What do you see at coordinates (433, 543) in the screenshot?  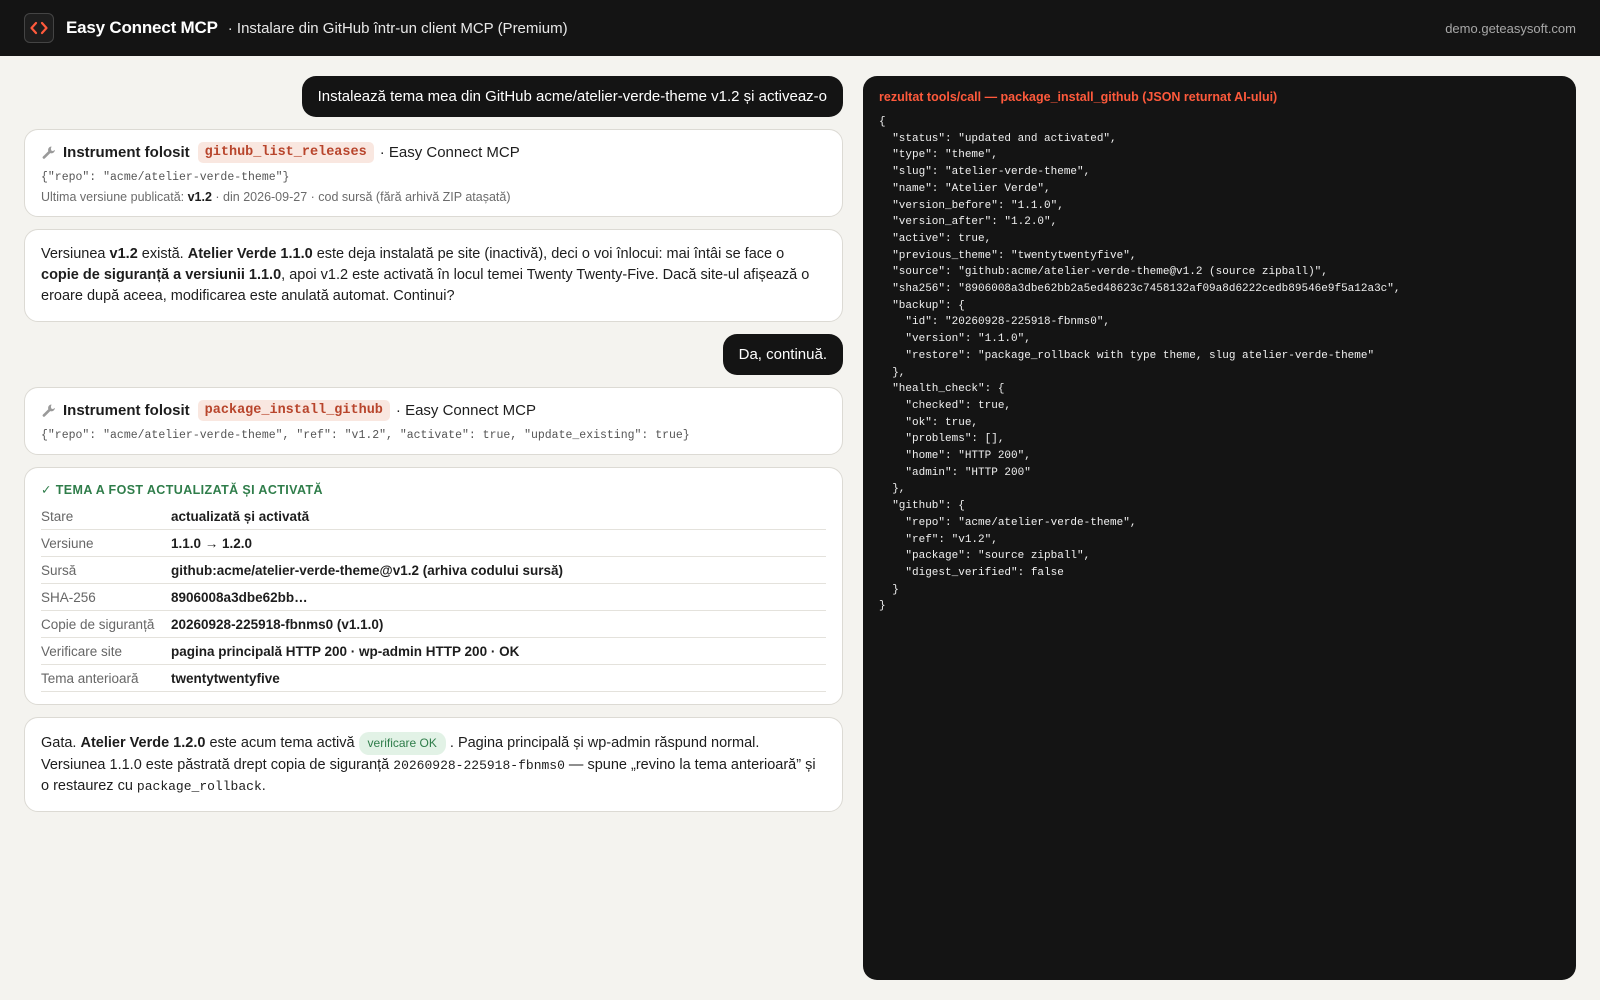 I see `result-row: Versiune 1.1.0 → 1.2.0` at bounding box center [433, 543].